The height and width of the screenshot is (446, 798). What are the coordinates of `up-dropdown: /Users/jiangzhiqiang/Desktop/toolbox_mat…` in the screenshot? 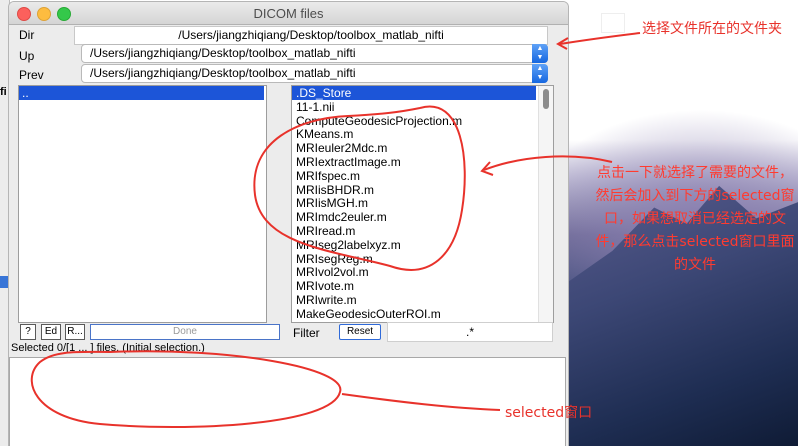 It's located at (314, 53).